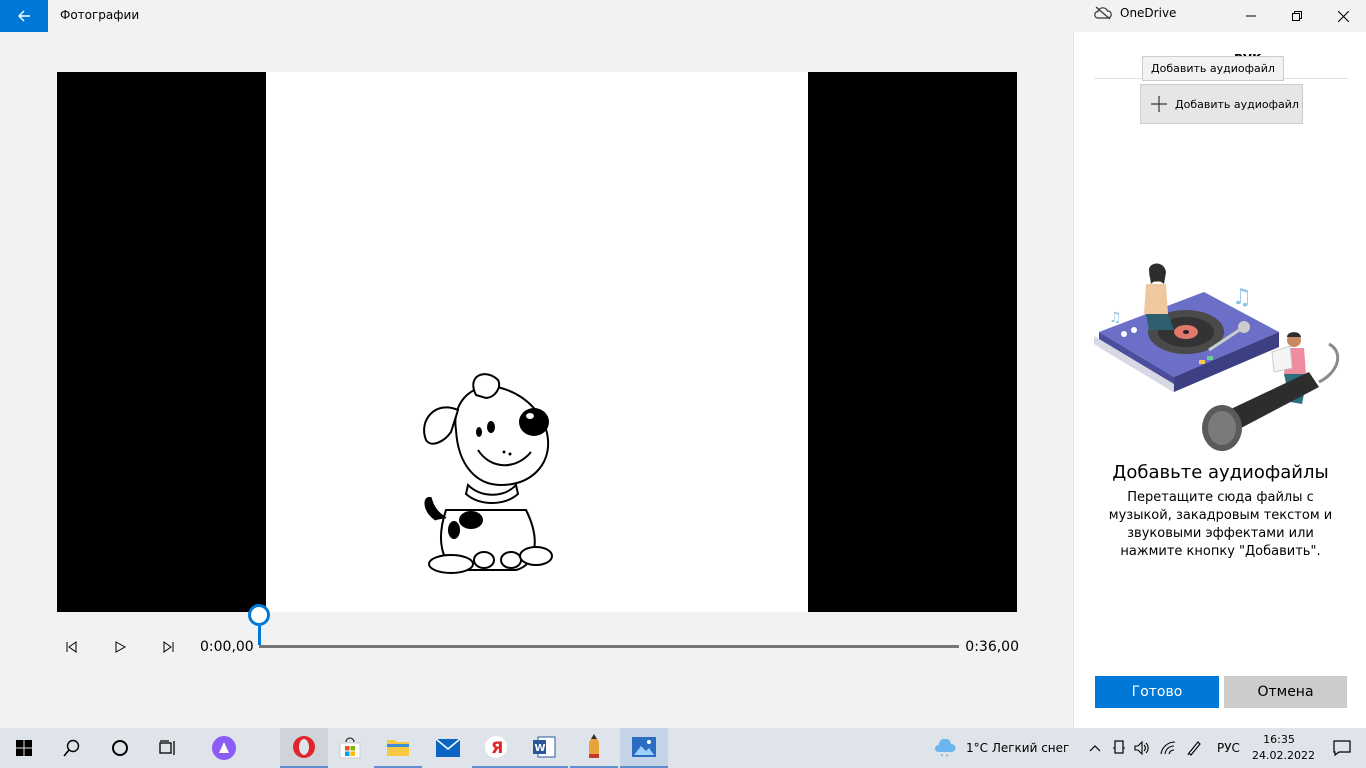 This screenshot has height=768, width=1366. I want to click on empty-state-heading: Добавьте аудиофайлы, so click(1220, 472).